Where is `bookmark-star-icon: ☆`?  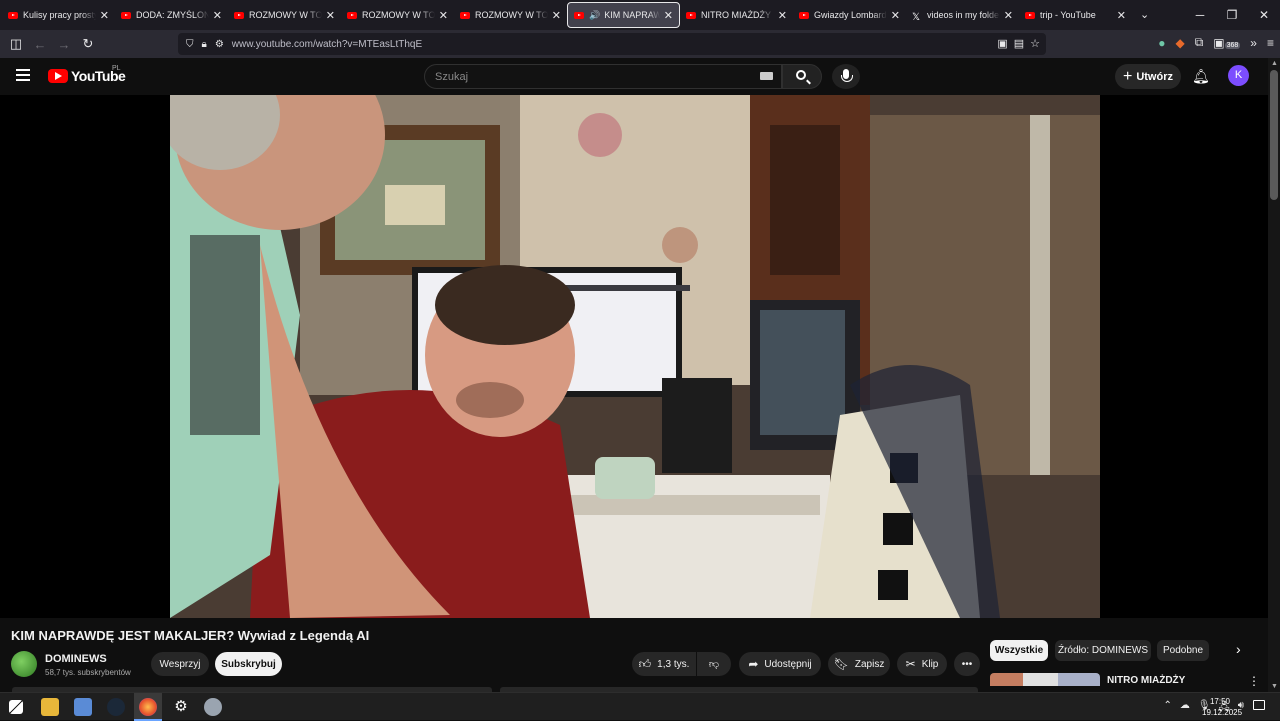 bookmark-star-icon: ☆ is located at coordinates (1035, 43).